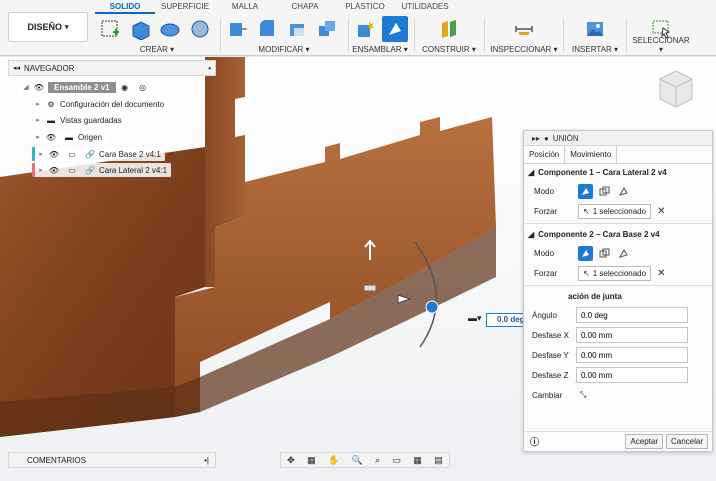 Image resolution: width=716 pixels, height=481 pixels. Describe the element at coordinates (660, 40) in the screenshot. I see `group-label-seleccionar: SELECCIONAR` at that location.